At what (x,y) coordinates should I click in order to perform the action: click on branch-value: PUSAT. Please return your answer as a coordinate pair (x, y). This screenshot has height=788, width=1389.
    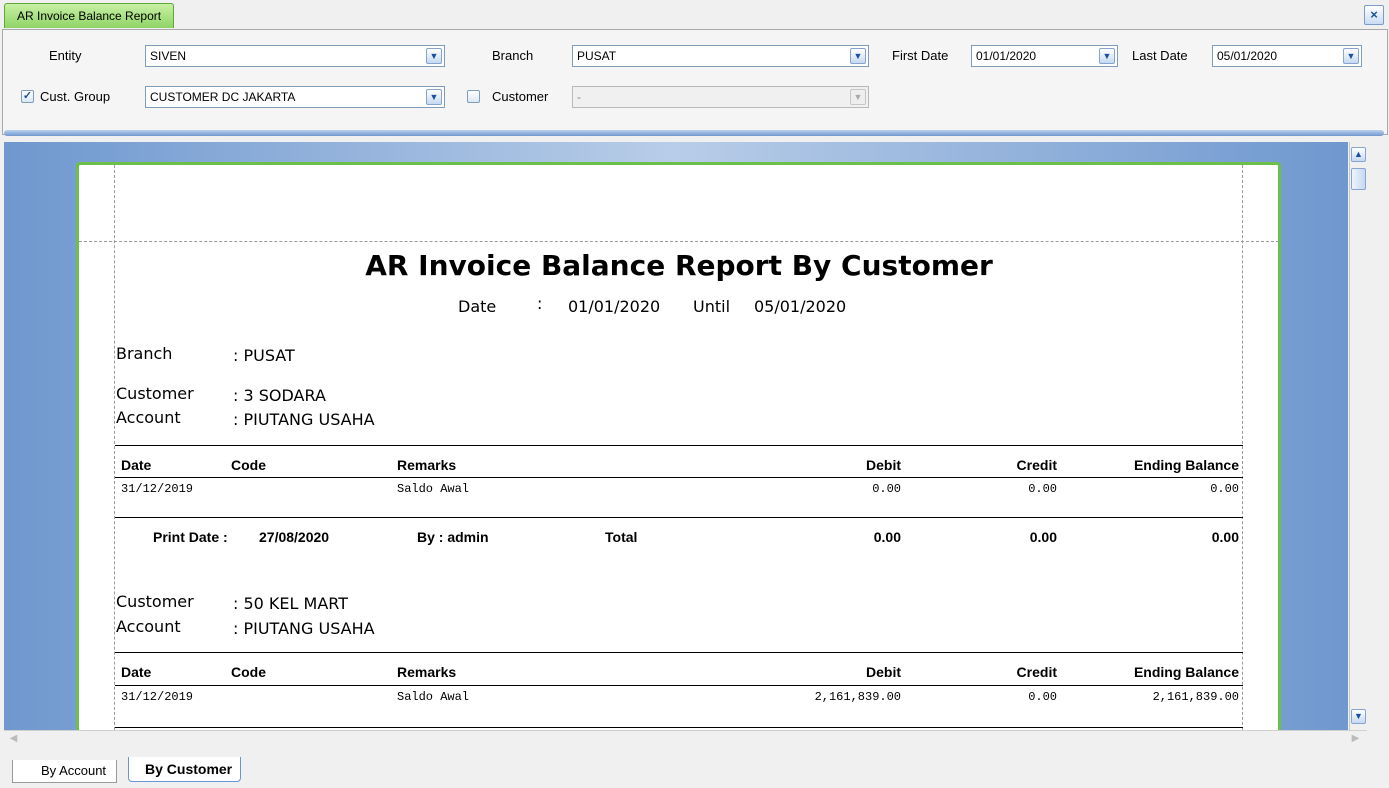
    Looking at the image, I should click on (597, 56).